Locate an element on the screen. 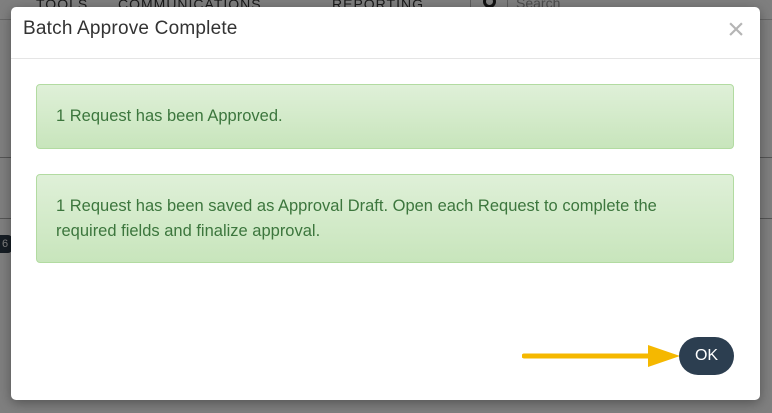  ok-button: OK is located at coordinates (706, 356).